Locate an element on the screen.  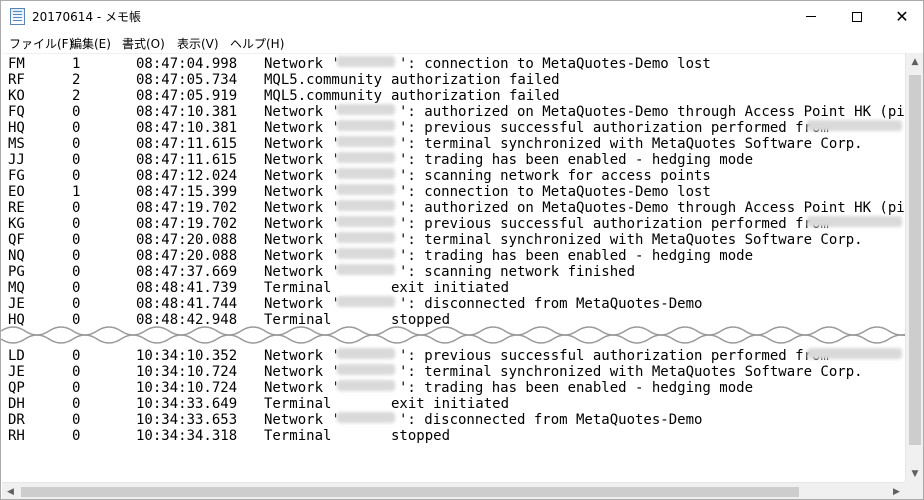
log-time: 10:34:34.318 is located at coordinates (187, 436).